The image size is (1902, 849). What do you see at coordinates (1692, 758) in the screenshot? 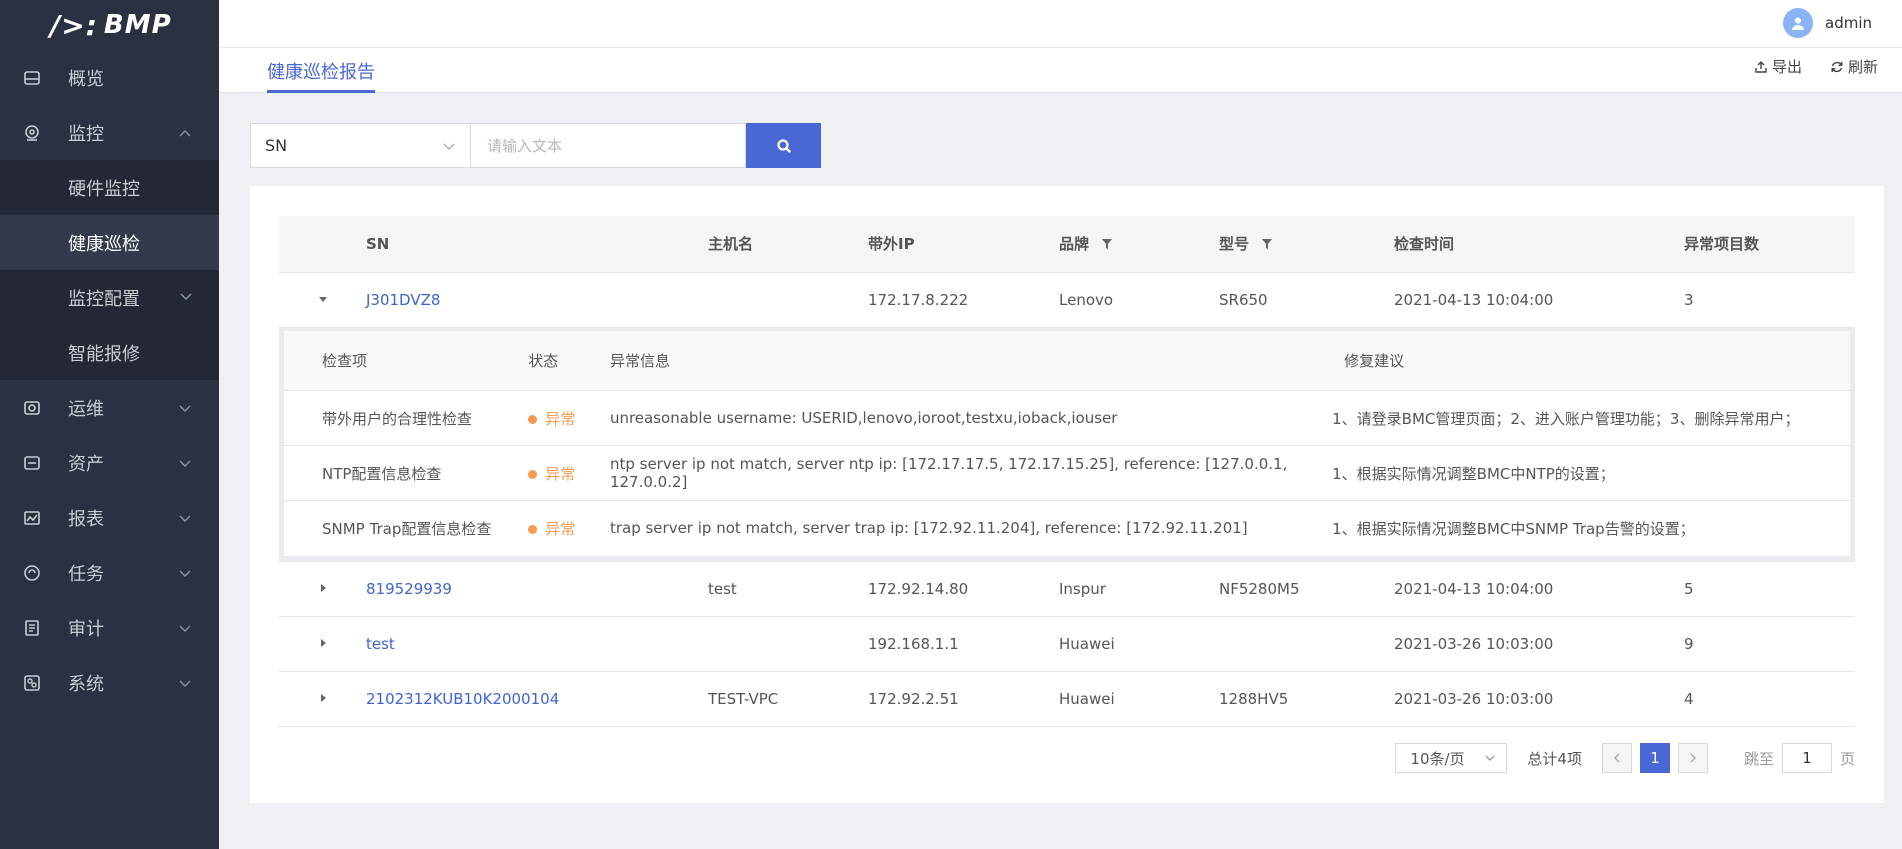
I see `next-page-button` at bounding box center [1692, 758].